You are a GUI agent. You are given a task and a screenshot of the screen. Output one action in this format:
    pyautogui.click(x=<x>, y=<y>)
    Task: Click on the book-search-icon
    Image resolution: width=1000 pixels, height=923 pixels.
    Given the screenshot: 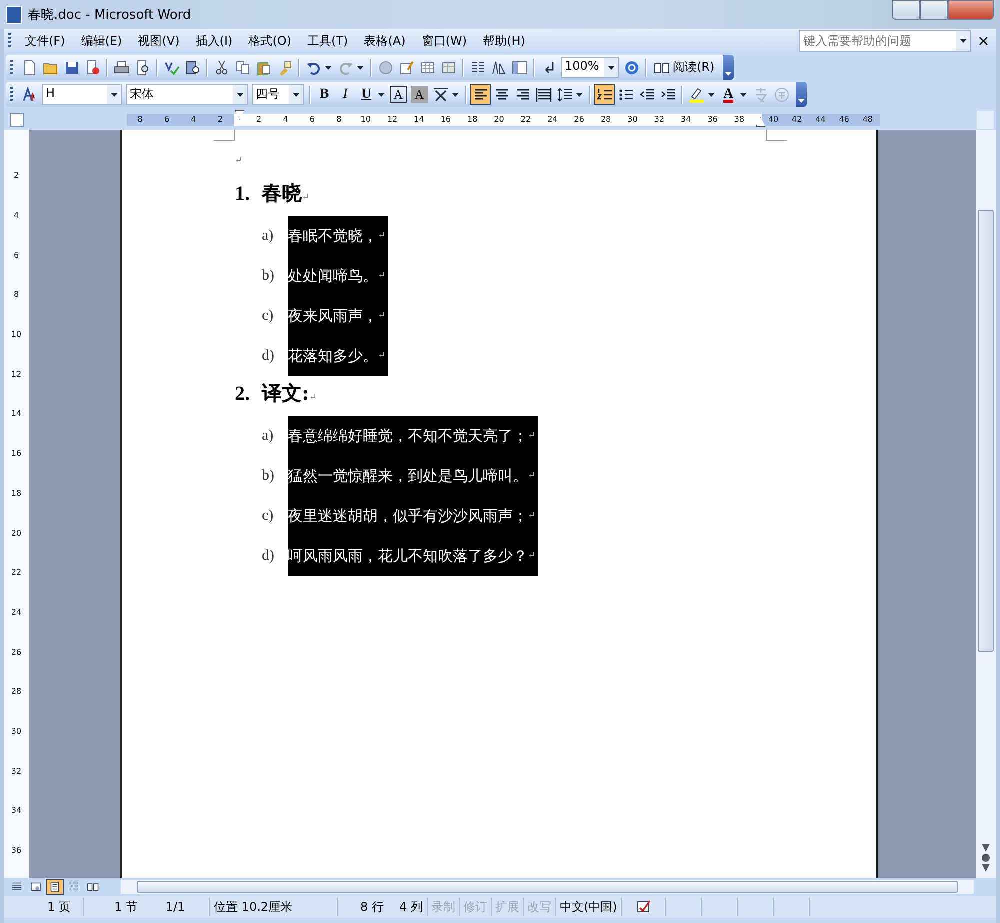 What is the action you would take?
    pyautogui.click(x=192, y=68)
    